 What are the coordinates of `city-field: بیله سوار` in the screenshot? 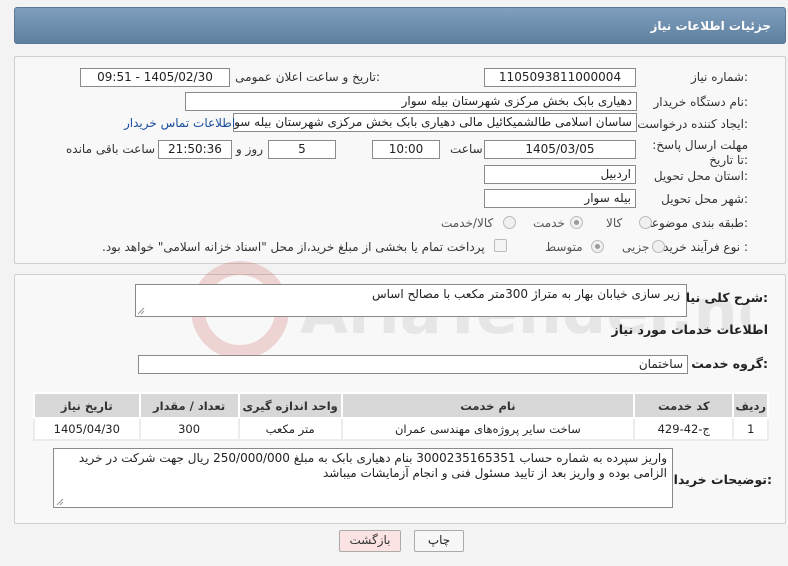 It's located at (560, 198).